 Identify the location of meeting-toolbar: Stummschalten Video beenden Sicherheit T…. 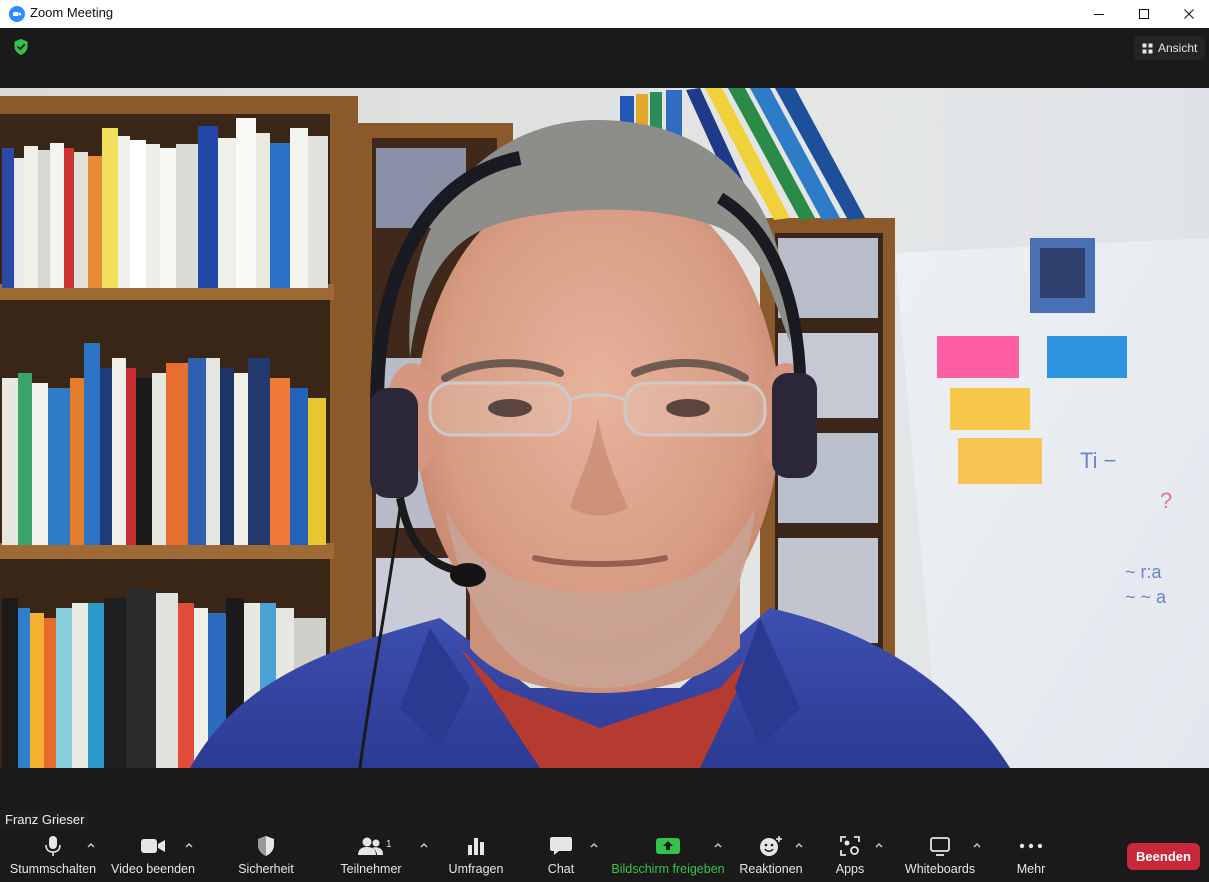
(604, 856).